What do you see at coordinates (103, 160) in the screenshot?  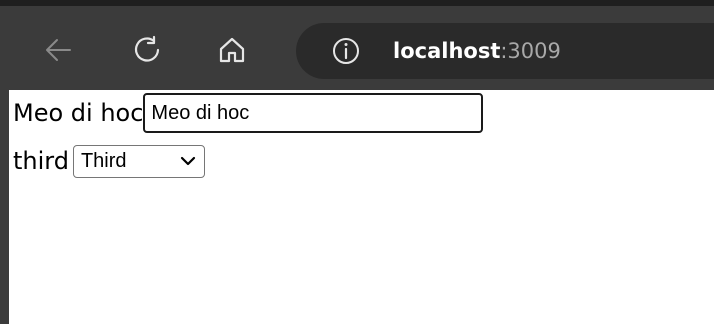 I see `choice-selected-value: Third` at bounding box center [103, 160].